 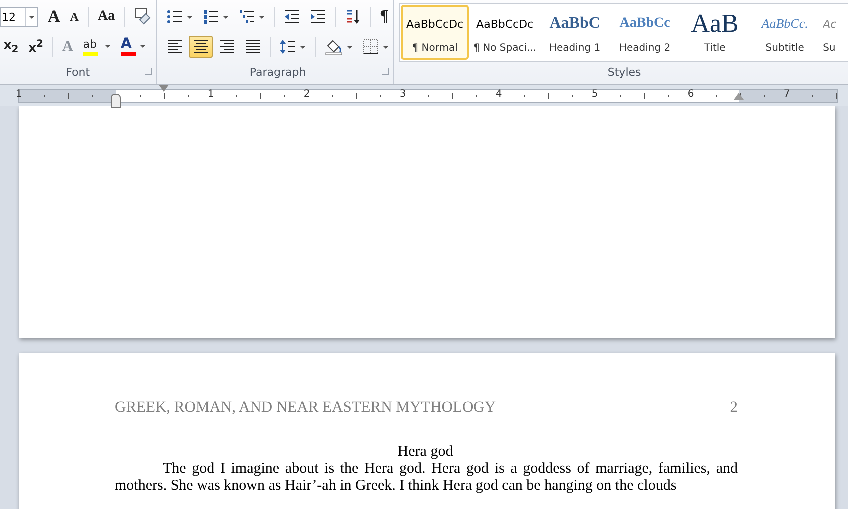 What do you see at coordinates (305, 408) in the screenshot?
I see `page-header: GREEK, ROMAN, AND NEAR EASTERN MYTHOLOGY` at bounding box center [305, 408].